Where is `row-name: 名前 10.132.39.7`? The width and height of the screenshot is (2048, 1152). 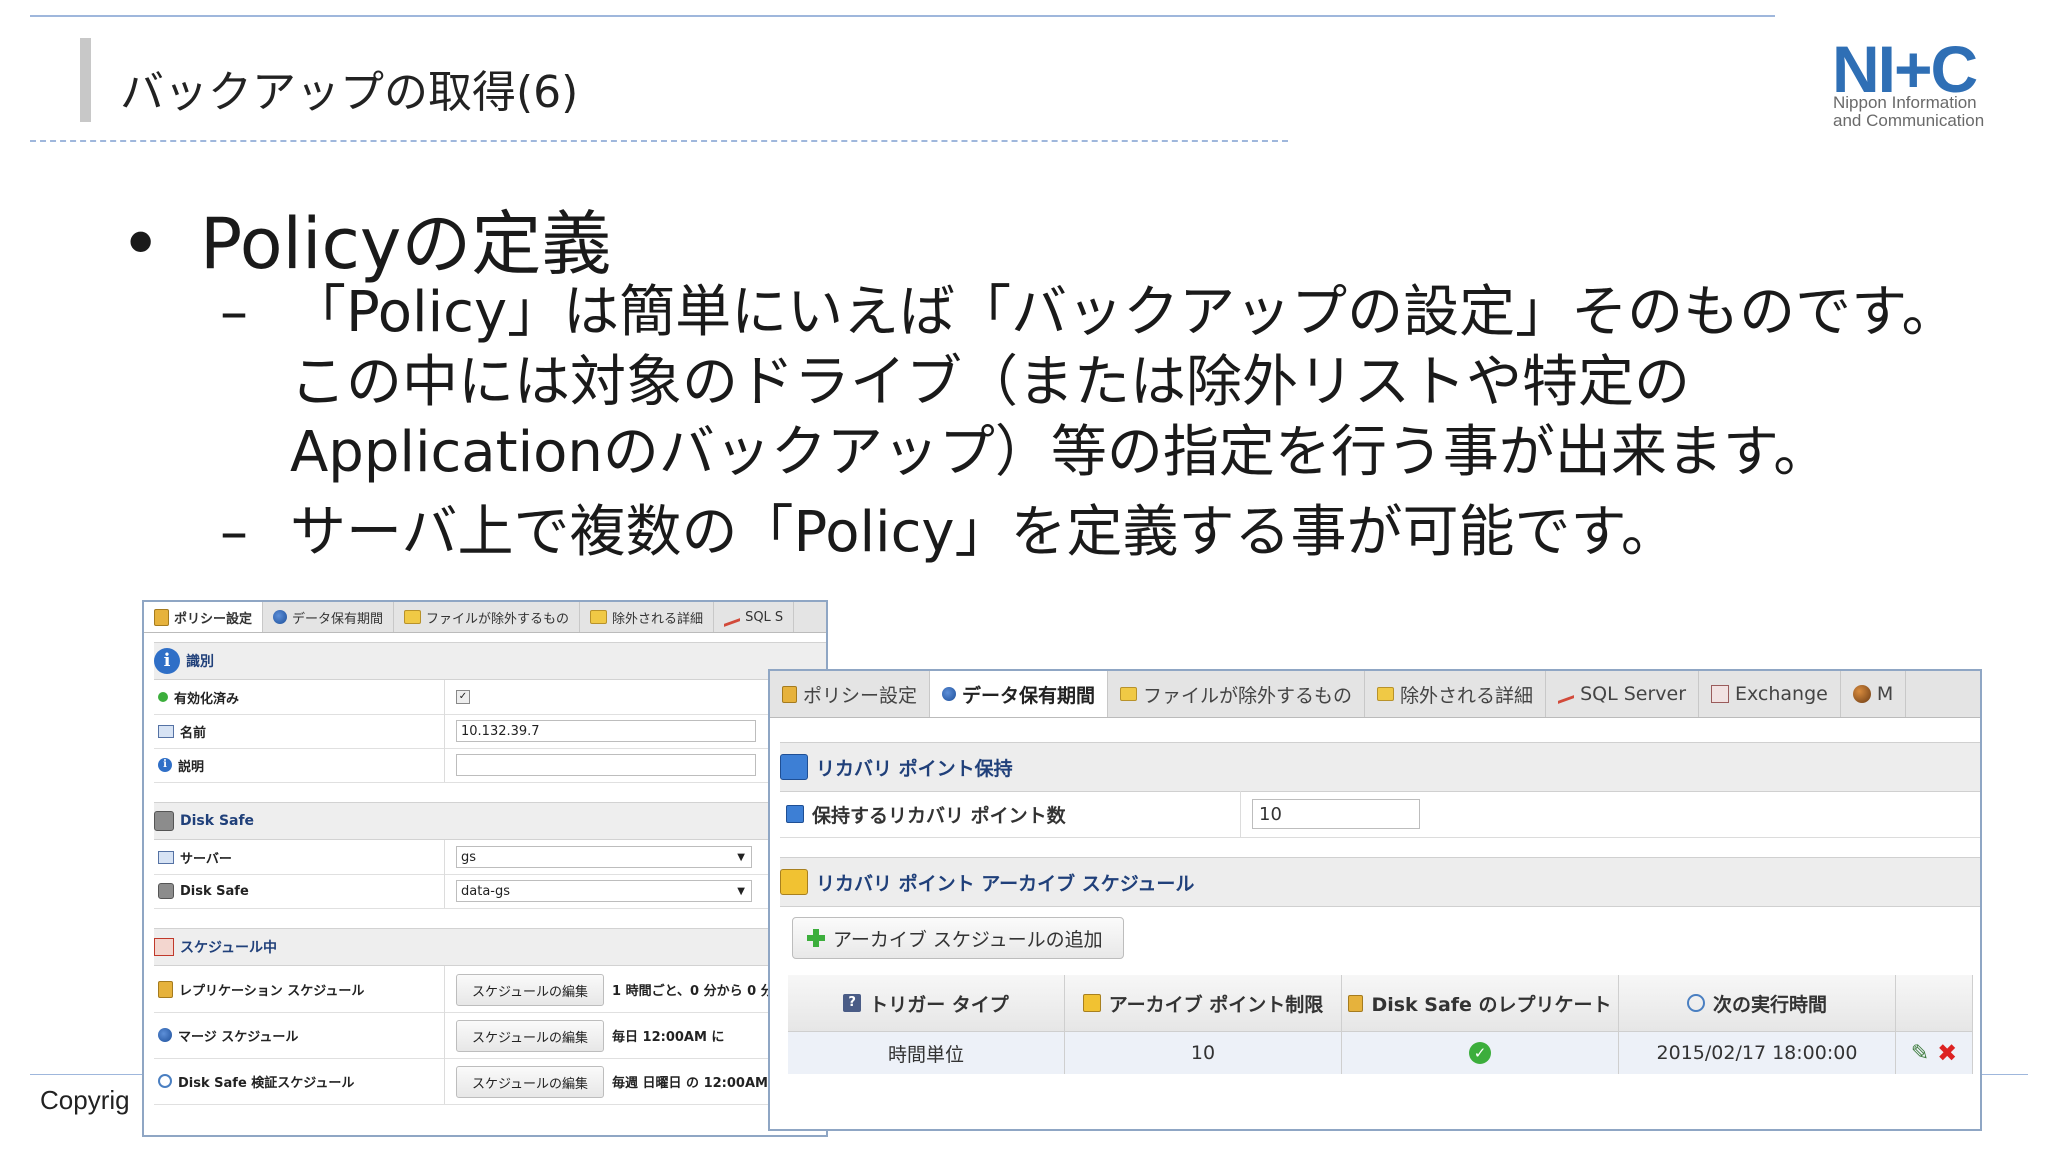 row-name: 名前 10.132.39.7 is located at coordinates (490, 731).